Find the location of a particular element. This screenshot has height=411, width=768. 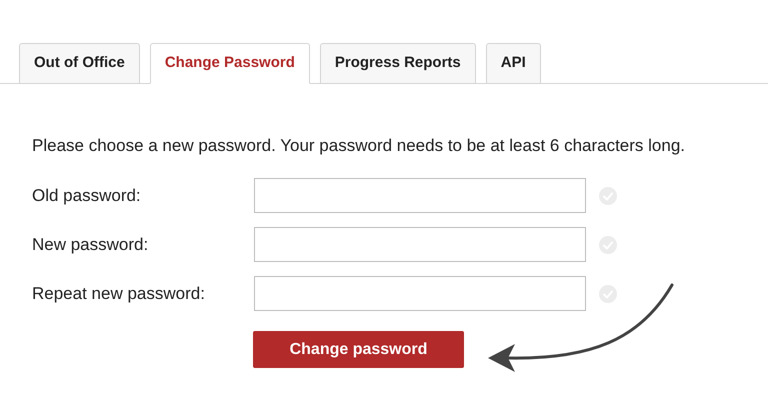

field-label: Repeat new password: is located at coordinates (119, 293).